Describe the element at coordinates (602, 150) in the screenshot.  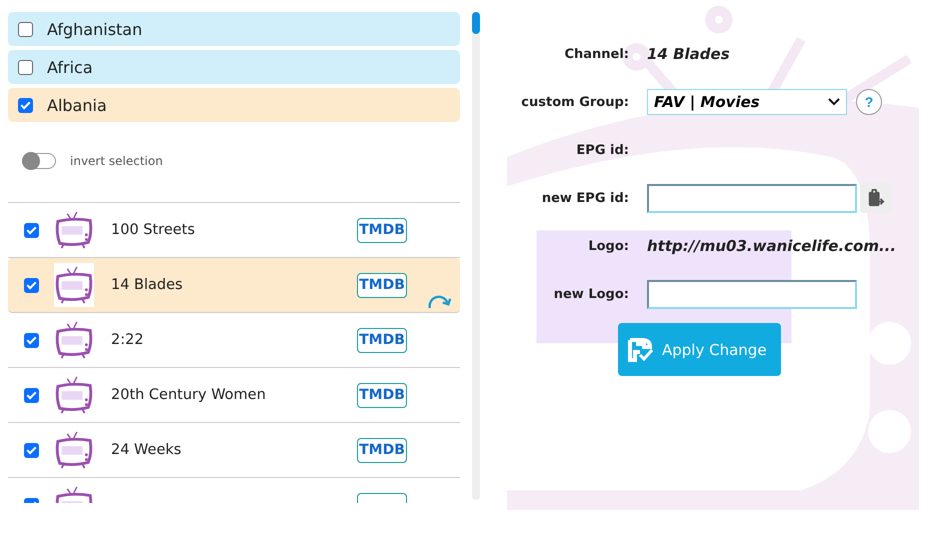
I see `field-label: EPG id:` at that location.